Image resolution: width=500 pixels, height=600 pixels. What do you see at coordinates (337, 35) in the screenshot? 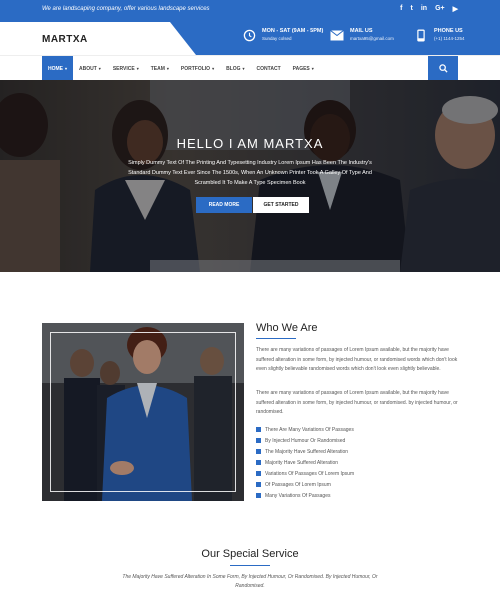
I see `envelope-icon` at bounding box center [337, 35].